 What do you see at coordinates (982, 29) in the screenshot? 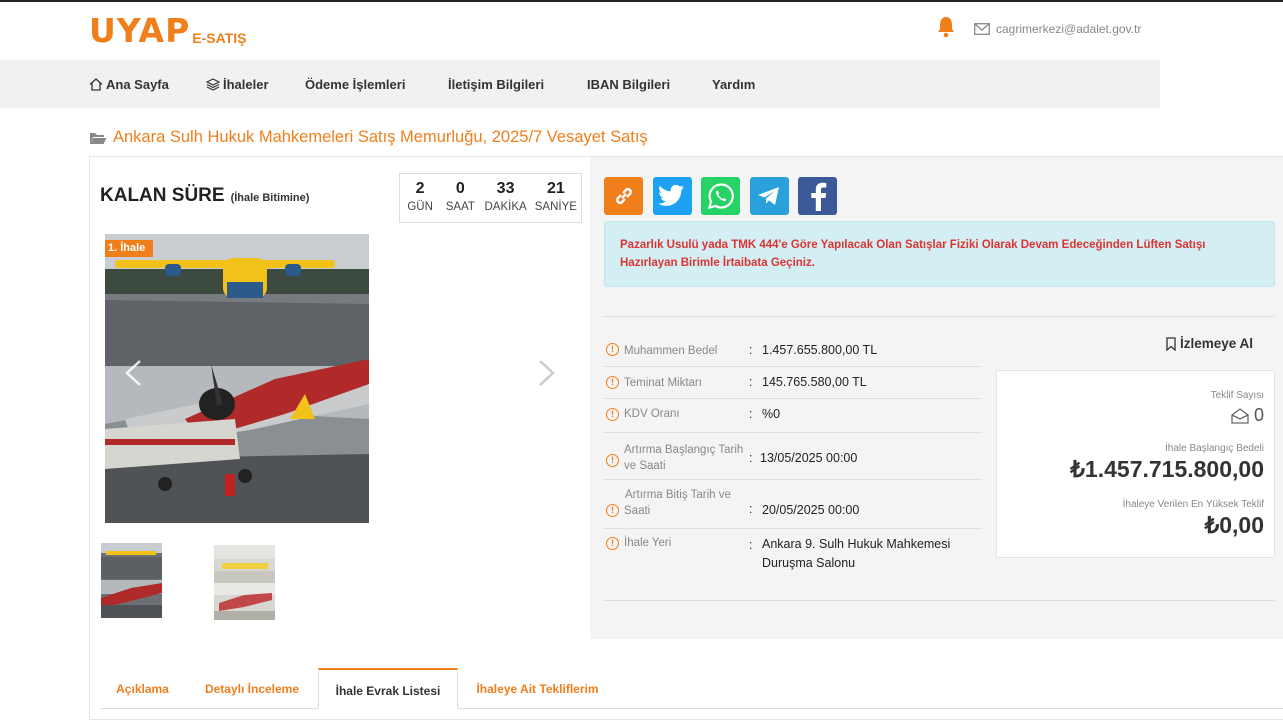
I see `envelope-icon` at bounding box center [982, 29].